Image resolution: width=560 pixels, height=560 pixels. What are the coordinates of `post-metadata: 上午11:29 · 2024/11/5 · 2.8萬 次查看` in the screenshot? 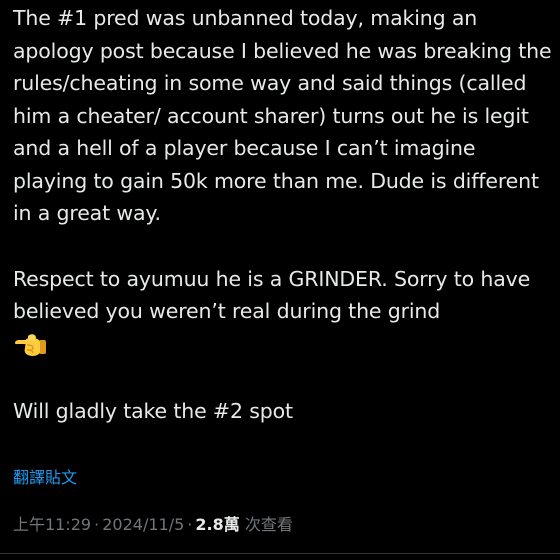 It's located at (153, 525).